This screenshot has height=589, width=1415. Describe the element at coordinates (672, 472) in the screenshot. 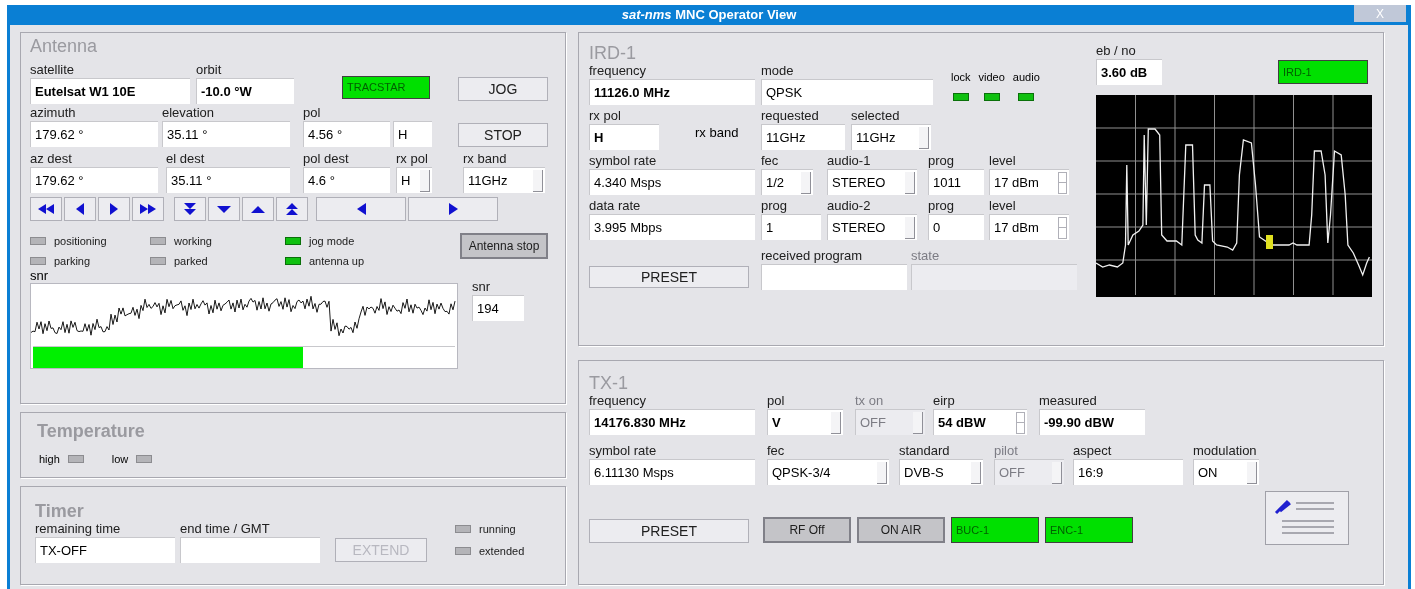

I see `input-field: 6.11130 Msps` at that location.